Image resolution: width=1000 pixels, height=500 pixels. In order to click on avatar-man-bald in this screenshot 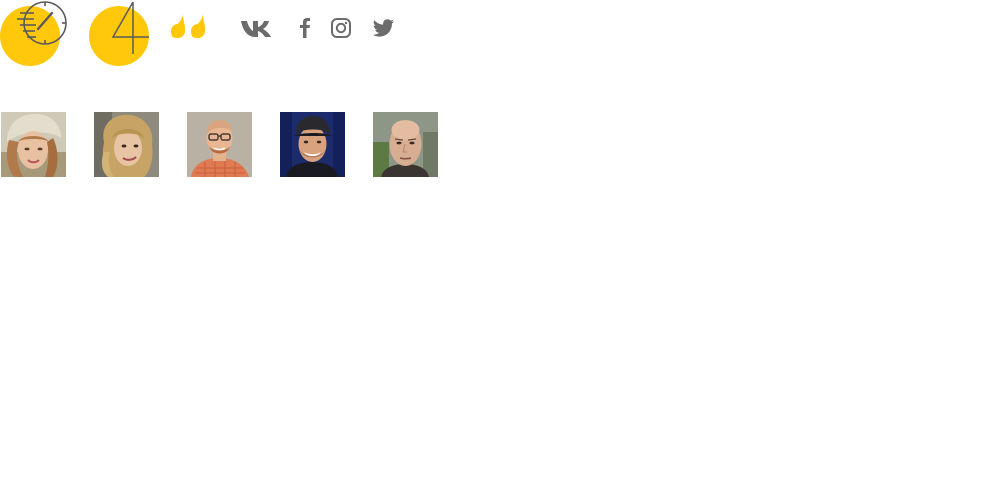, I will do `click(405, 144)`.